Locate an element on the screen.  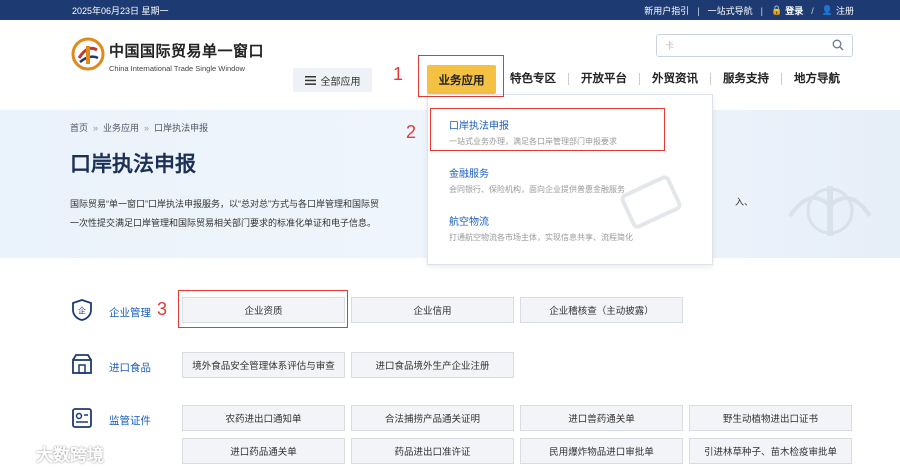
dropdown-item-desc: 打通航空物流各市场主体，实现信息共享、流程简化 is located at coordinates (541, 237).